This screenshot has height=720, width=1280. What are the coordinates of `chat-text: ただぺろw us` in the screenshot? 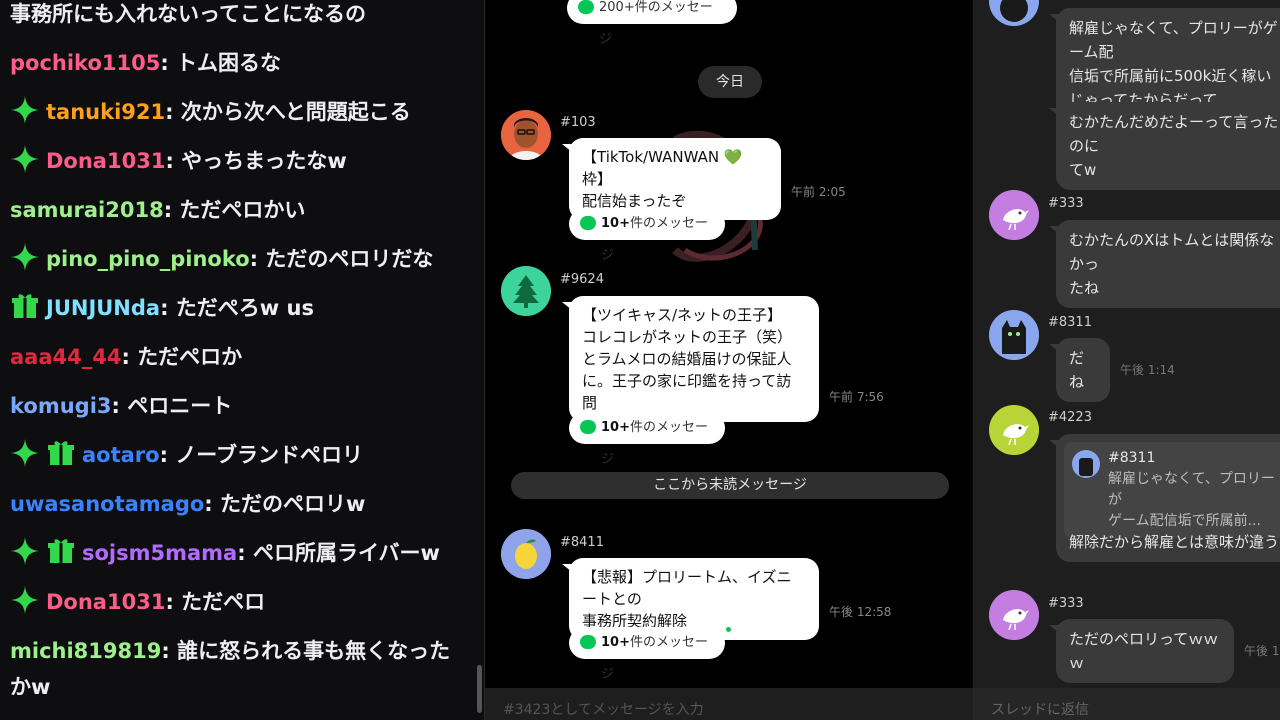 It's located at (244, 308).